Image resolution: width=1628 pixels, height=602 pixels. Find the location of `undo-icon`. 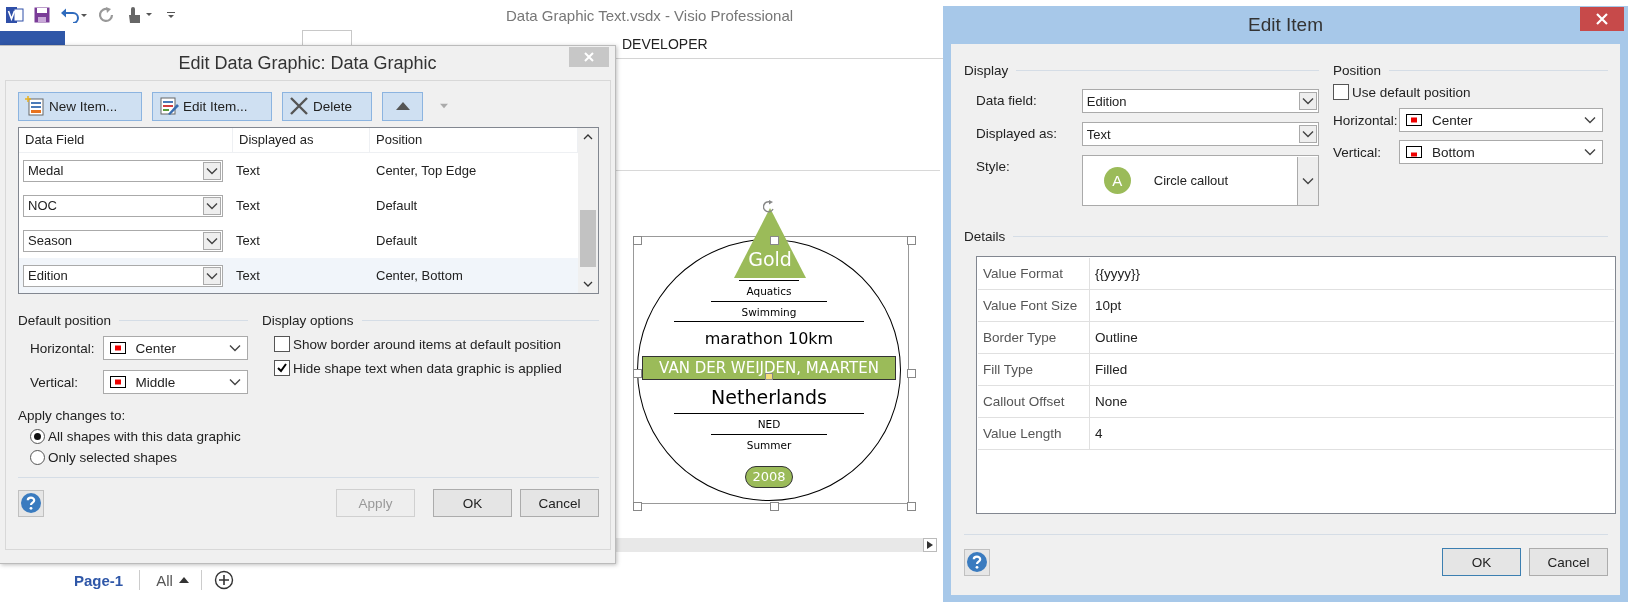

undo-icon is located at coordinates (74, 15).